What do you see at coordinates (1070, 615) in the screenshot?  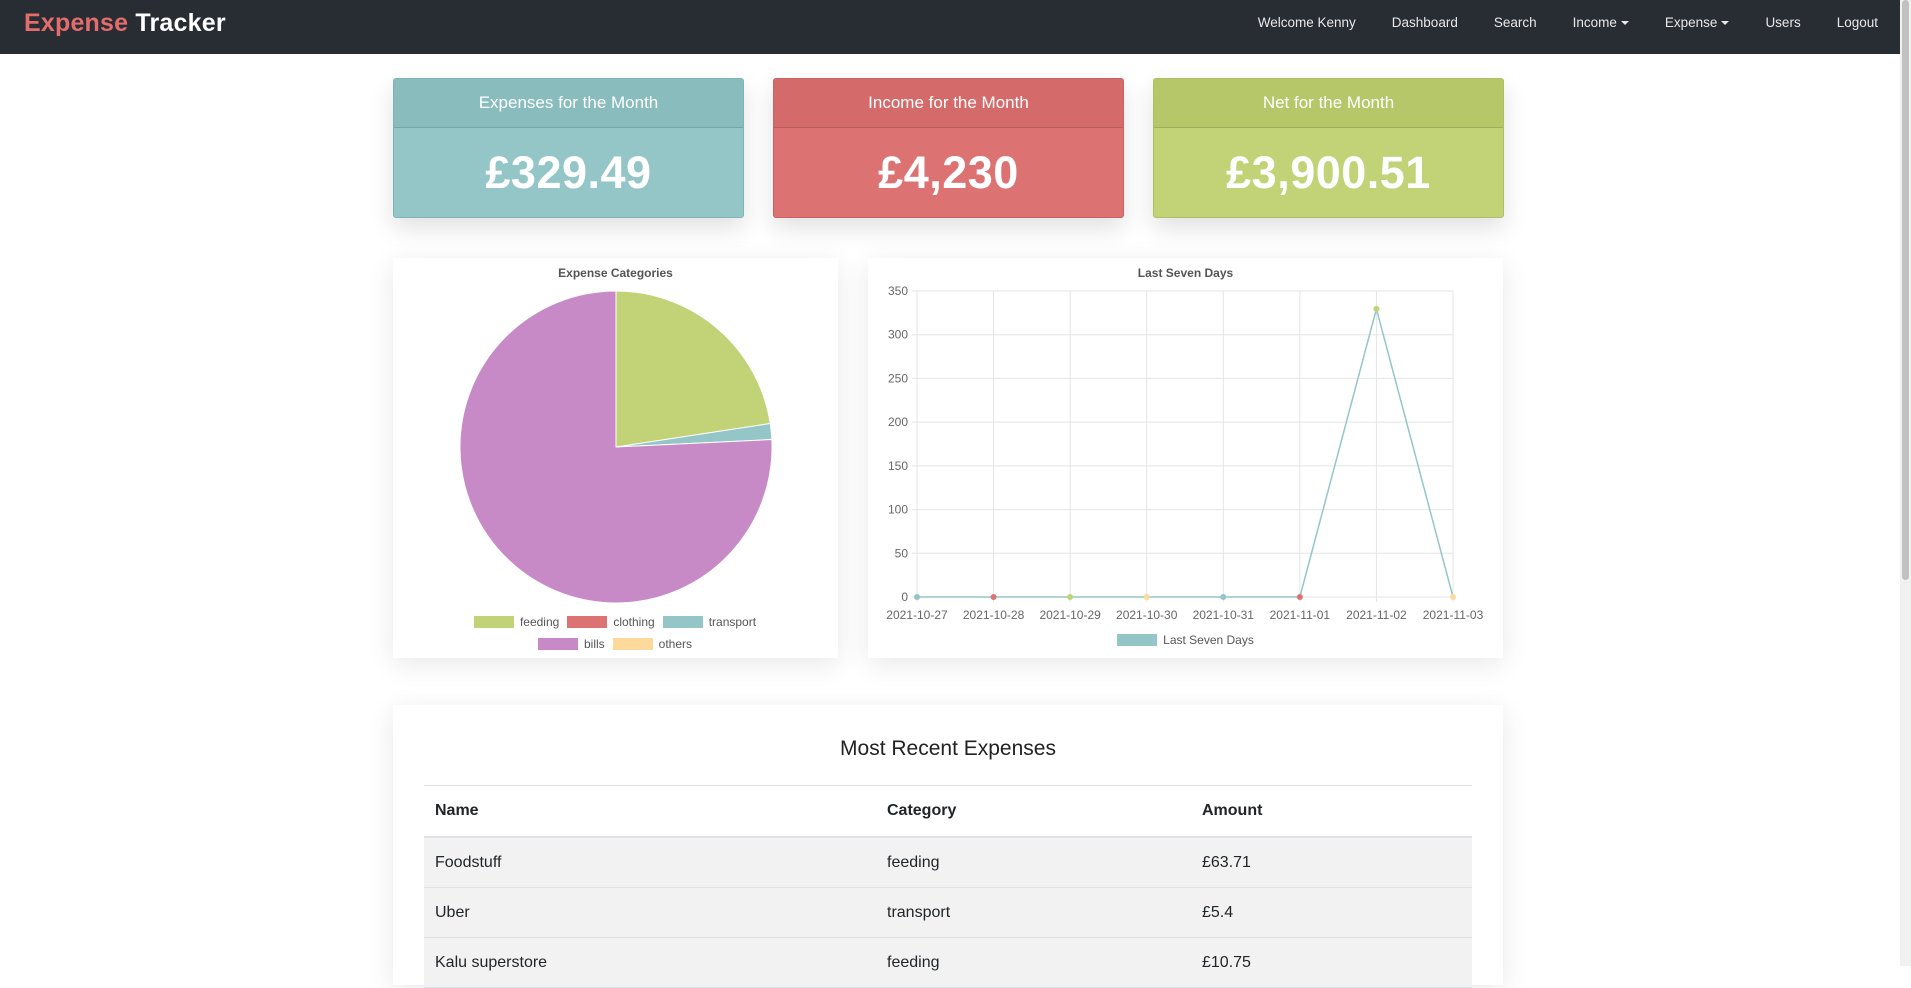 I see `x-tick-label: 2021-10-29` at bounding box center [1070, 615].